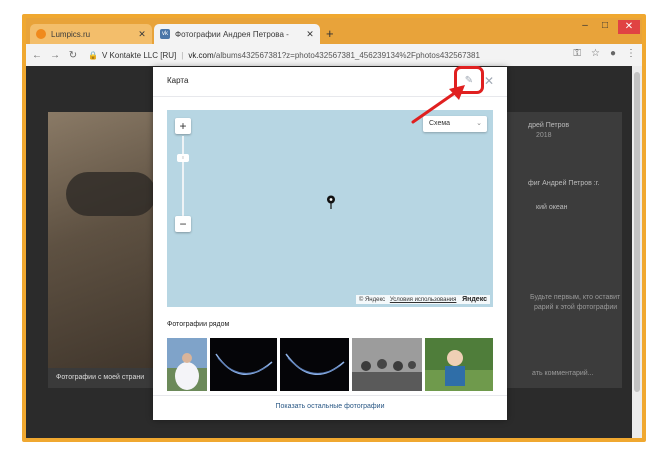 The height and width of the screenshot is (463, 670). What do you see at coordinates (552, 207) in the screenshot?
I see `background-location: кий океан` at bounding box center [552, 207].